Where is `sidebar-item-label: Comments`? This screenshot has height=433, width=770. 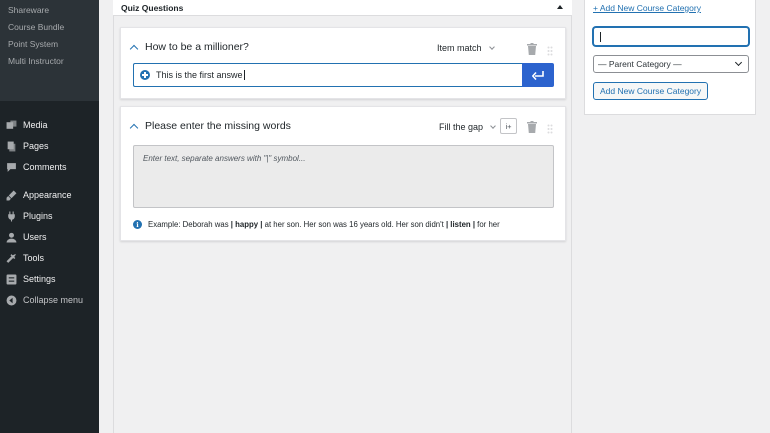
sidebar-item-label: Comments is located at coordinates (45, 167).